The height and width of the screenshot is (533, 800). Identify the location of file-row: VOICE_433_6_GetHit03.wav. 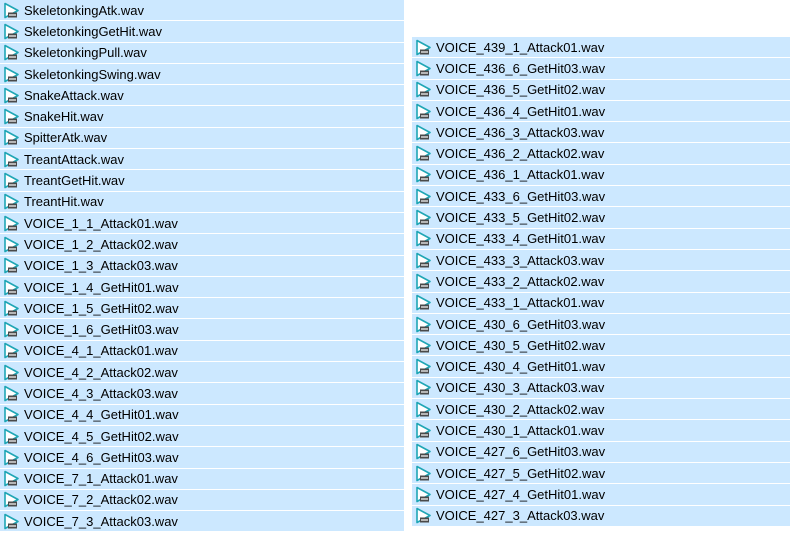
(601, 197).